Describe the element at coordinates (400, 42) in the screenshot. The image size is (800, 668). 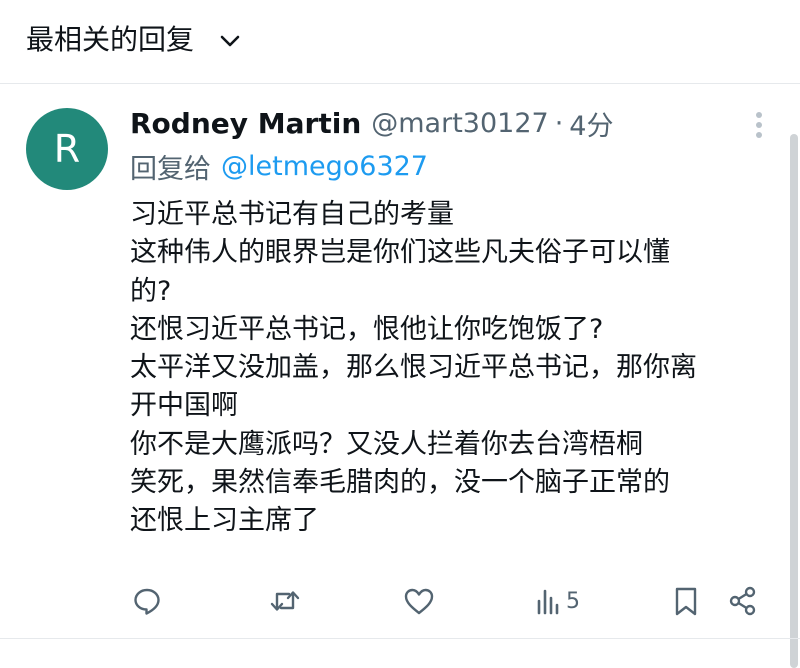
I see `replies-sort-header: 最相关的回复` at that location.